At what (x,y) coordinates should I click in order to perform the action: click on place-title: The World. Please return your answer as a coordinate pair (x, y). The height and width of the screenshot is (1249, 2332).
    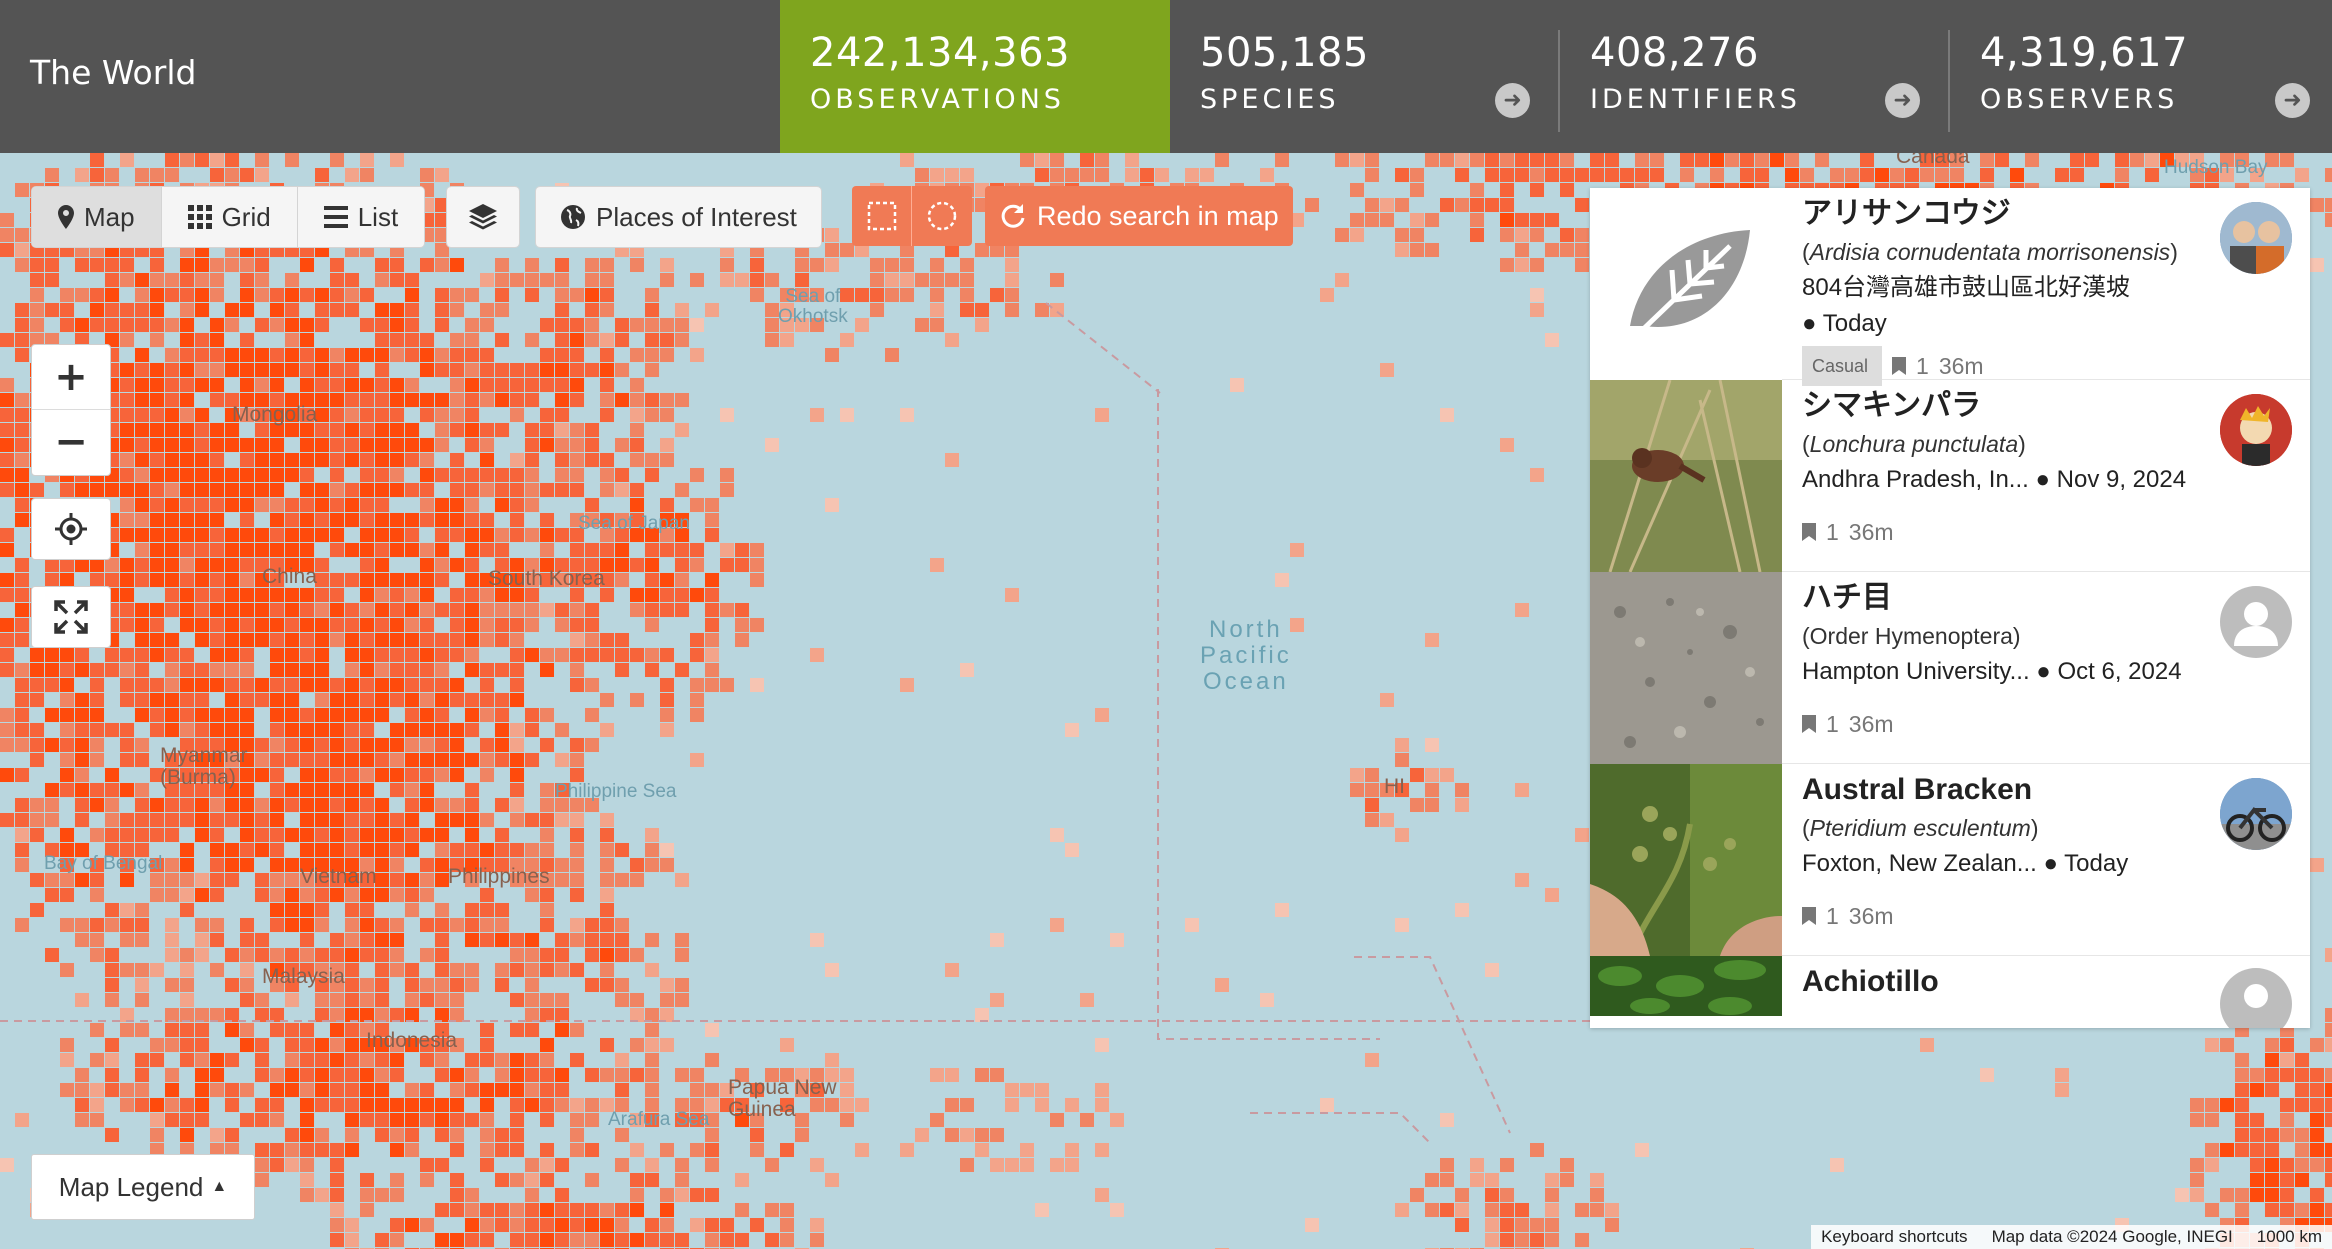
    Looking at the image, I should click on (113, 72).